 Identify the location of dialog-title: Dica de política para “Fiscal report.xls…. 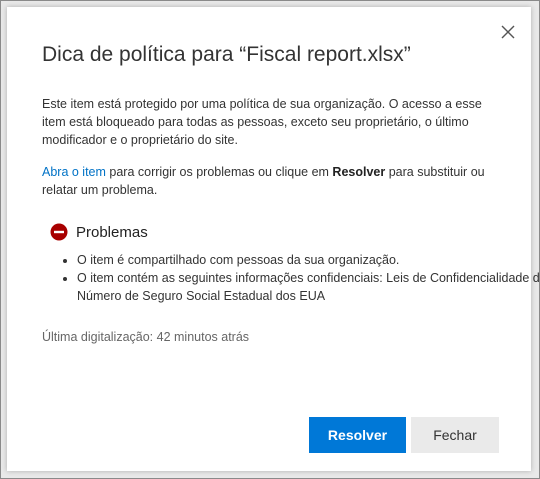
(226, 54).